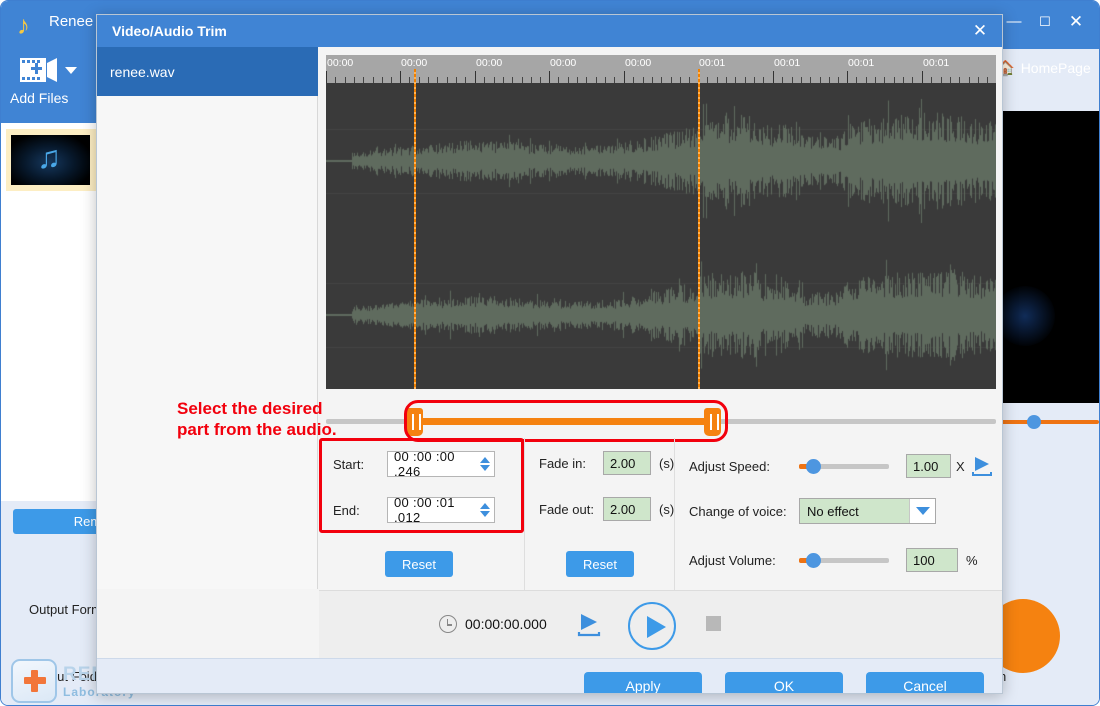 Image resolution: width=1100 pixels, height=706 pixels. What do you see at coordinates (424, 510) in the screenshot?
I see `end-time-value: 00 :00 :01 .012` at bounding box center [424, 510].